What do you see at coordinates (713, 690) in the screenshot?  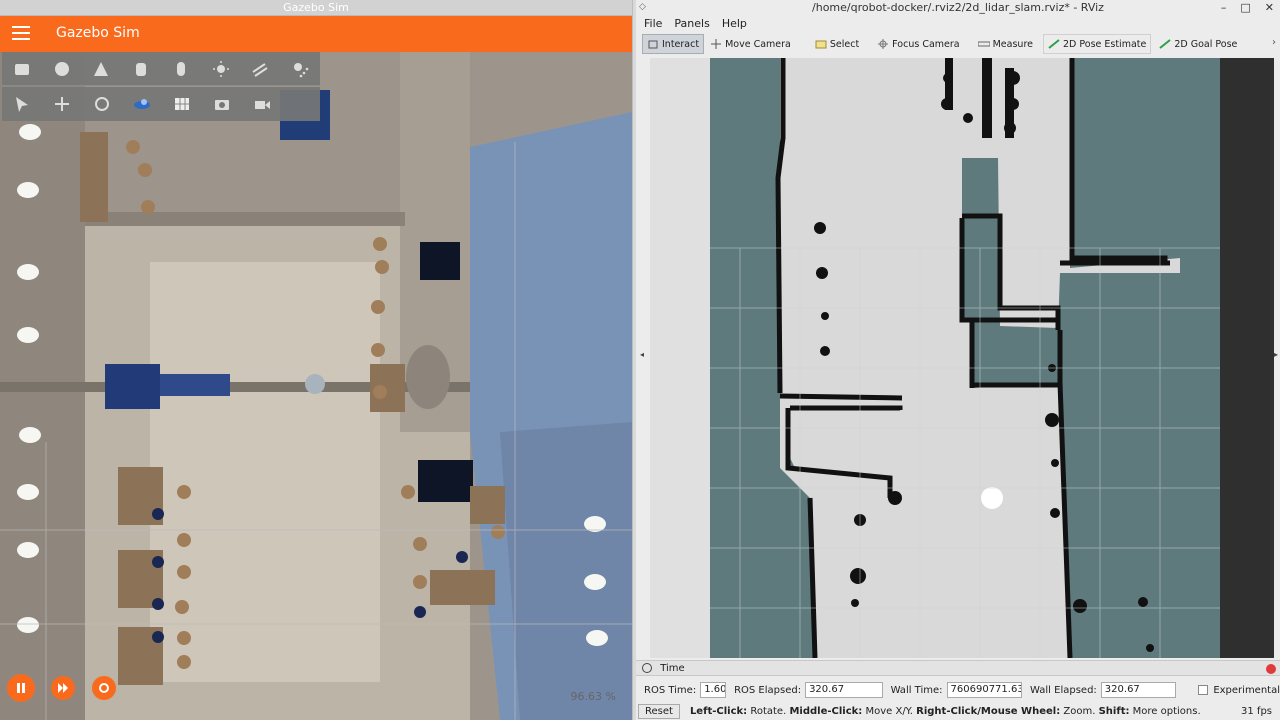 I see `ros-time-field: 1.60` at bounding box center [713, 690].